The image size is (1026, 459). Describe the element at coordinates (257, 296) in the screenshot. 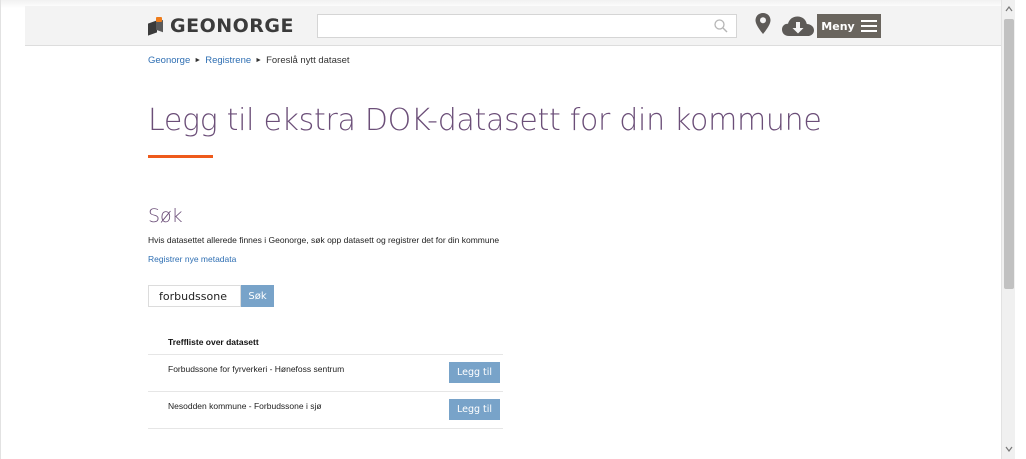

I see `search-button: Søk` at that location.